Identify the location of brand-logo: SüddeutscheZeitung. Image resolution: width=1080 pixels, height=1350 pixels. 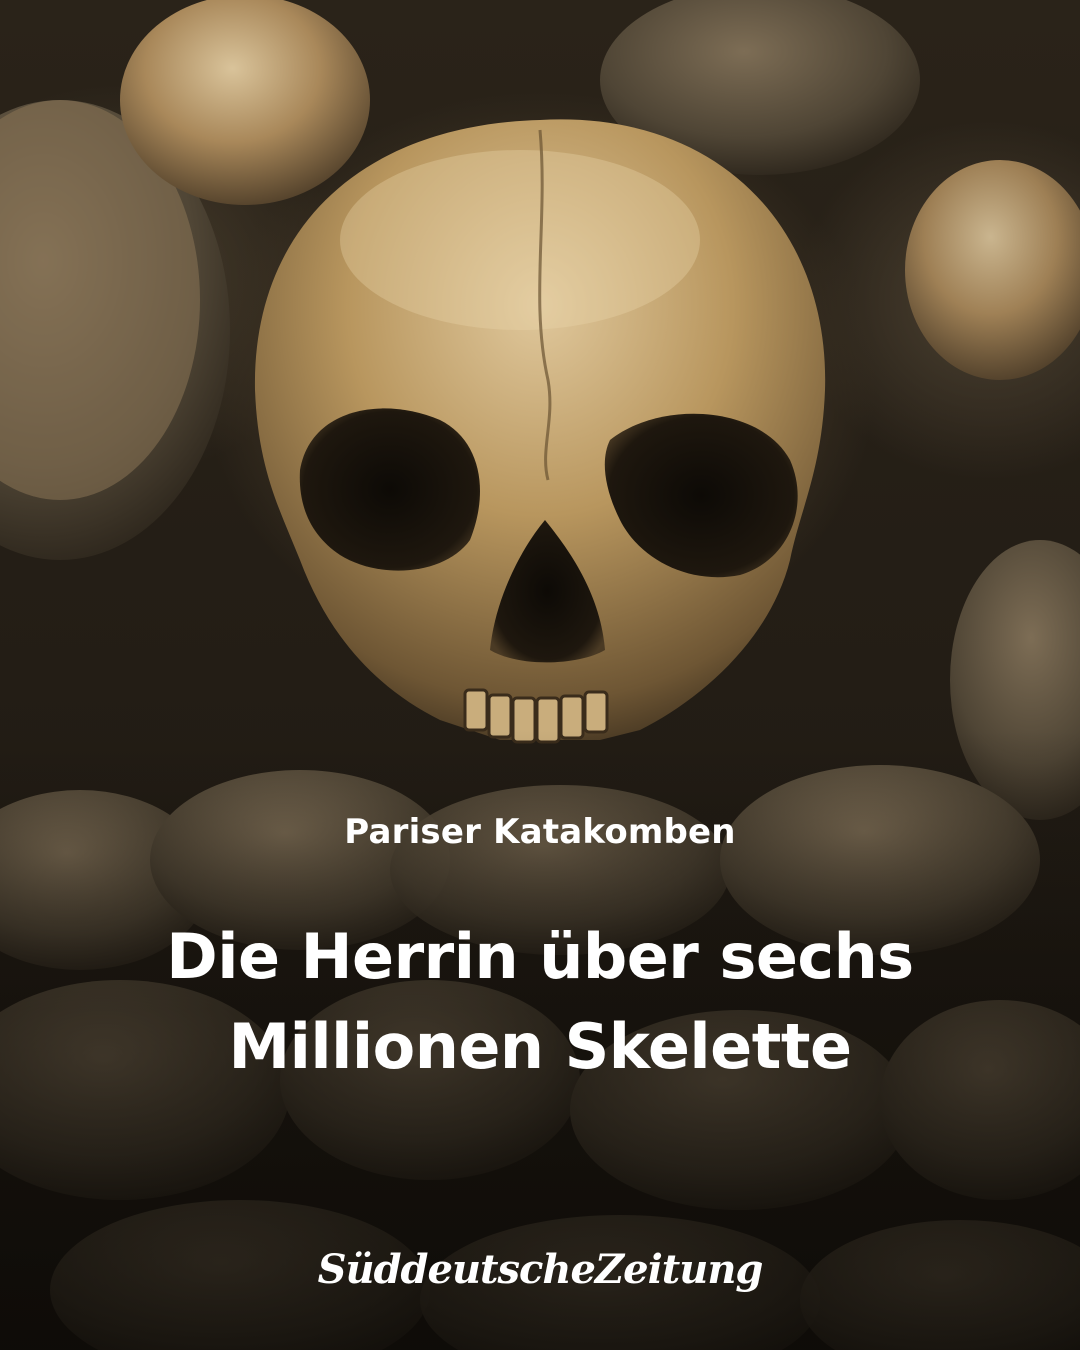
(540, 1269).